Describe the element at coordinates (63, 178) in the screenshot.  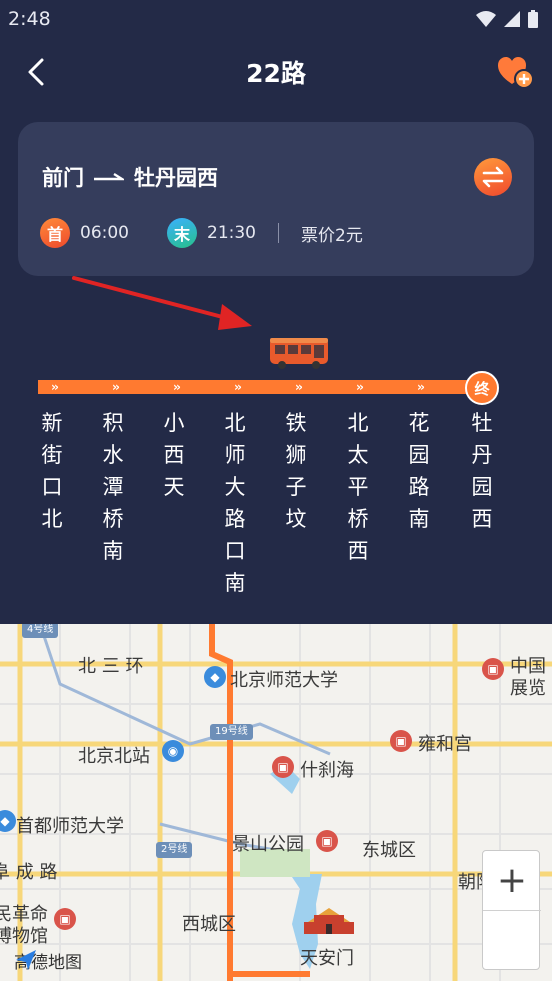
I see `origin-stop: 前门` at that location.